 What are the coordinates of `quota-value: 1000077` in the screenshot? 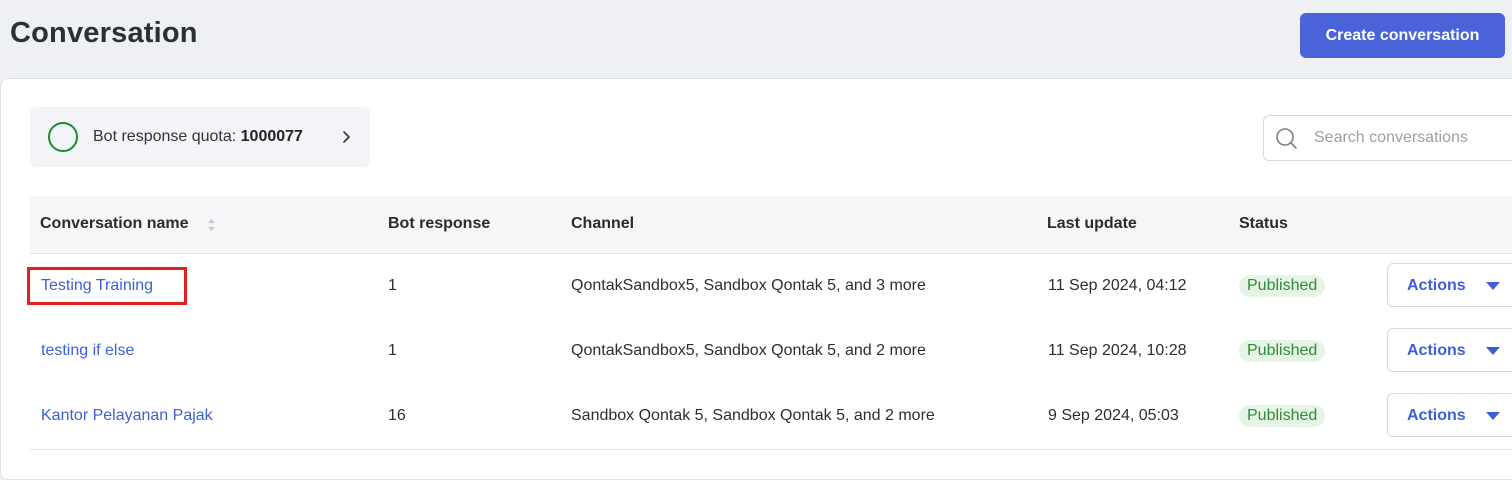 It's located at (271, 136).